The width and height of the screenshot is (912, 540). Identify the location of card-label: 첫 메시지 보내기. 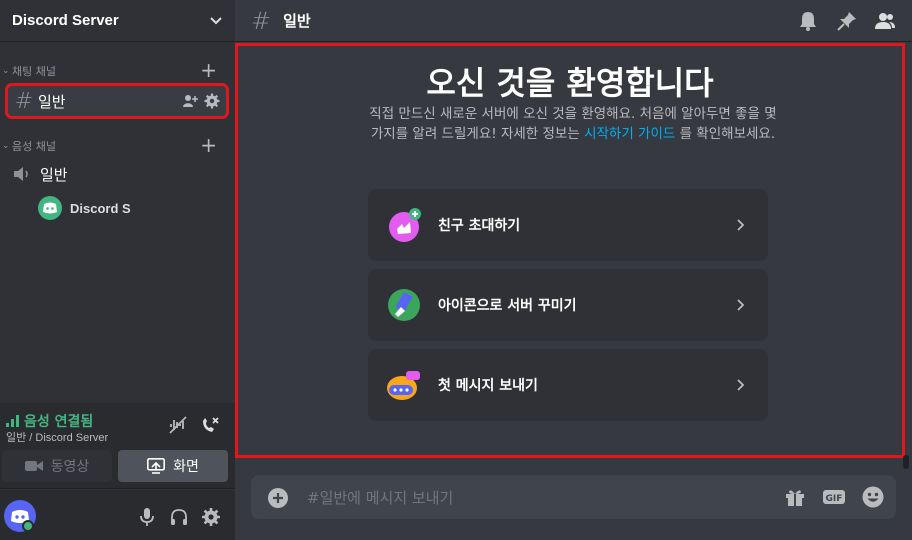
(488, 386).